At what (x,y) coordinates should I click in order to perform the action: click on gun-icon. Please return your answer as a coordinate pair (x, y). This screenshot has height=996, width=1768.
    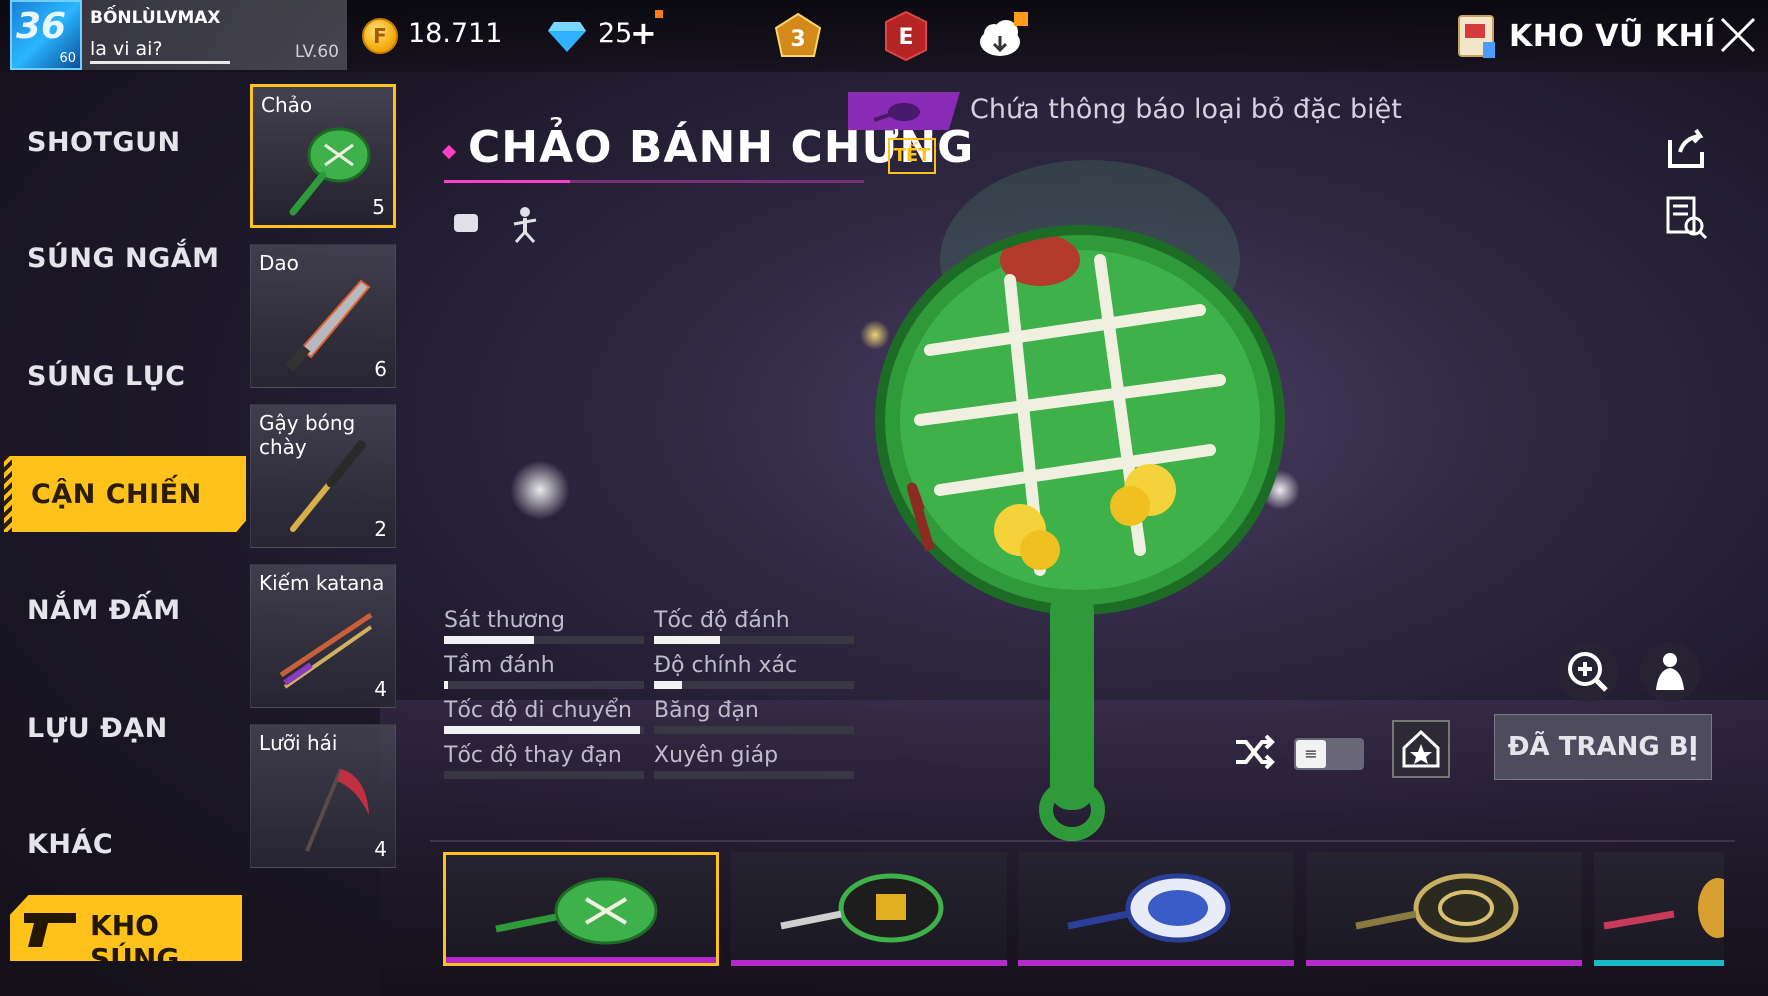
    Looking at the image, I should click on (50, 930).